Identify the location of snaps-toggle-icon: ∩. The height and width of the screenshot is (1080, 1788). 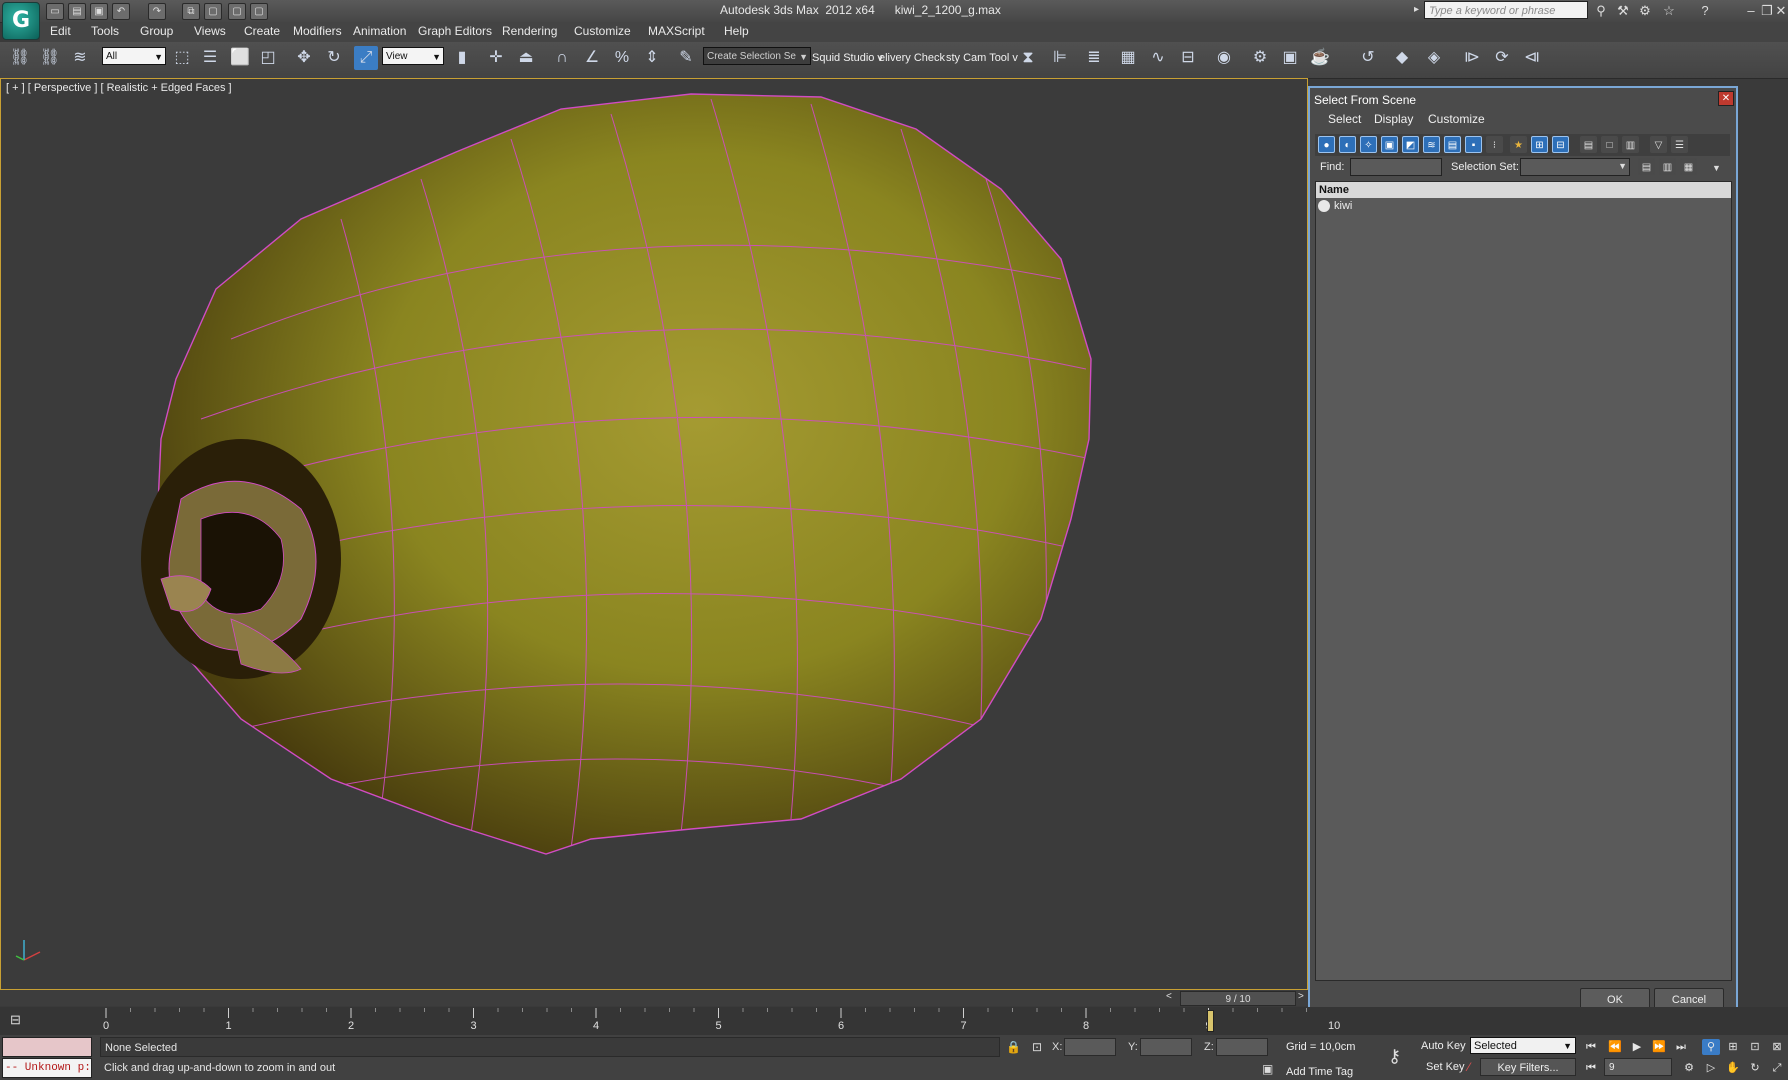
(562, 58).